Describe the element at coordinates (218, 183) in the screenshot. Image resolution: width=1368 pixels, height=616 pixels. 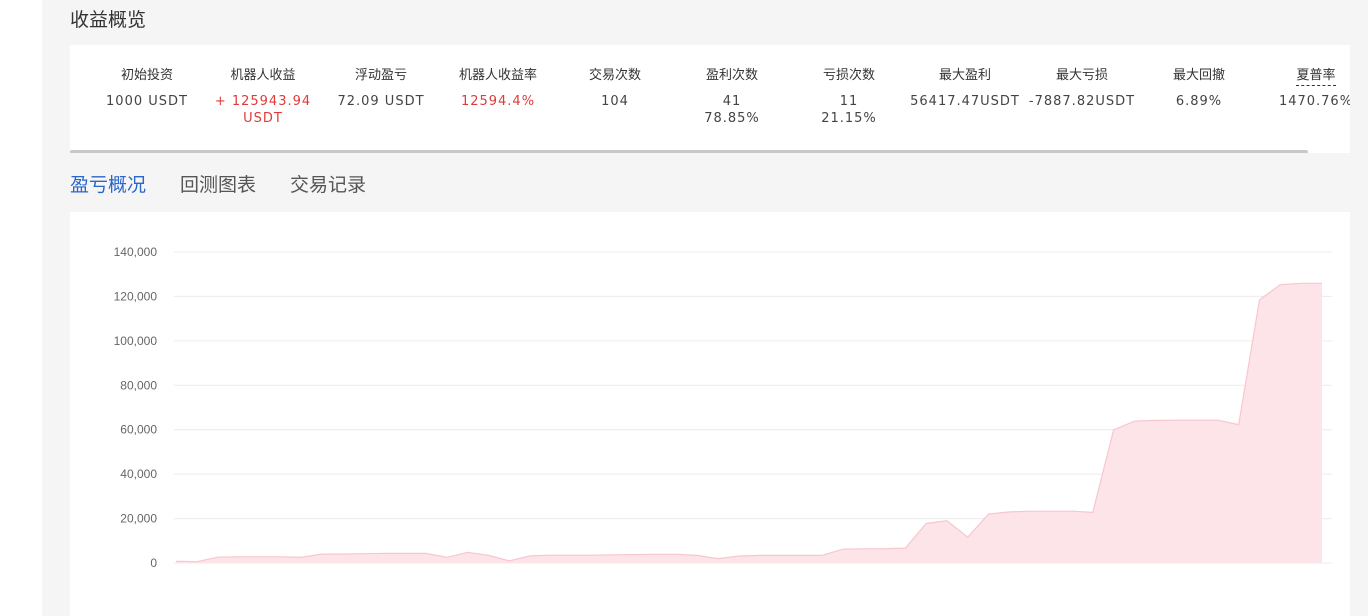
I see `tab-backtest-chart: 回测图表` at that location.